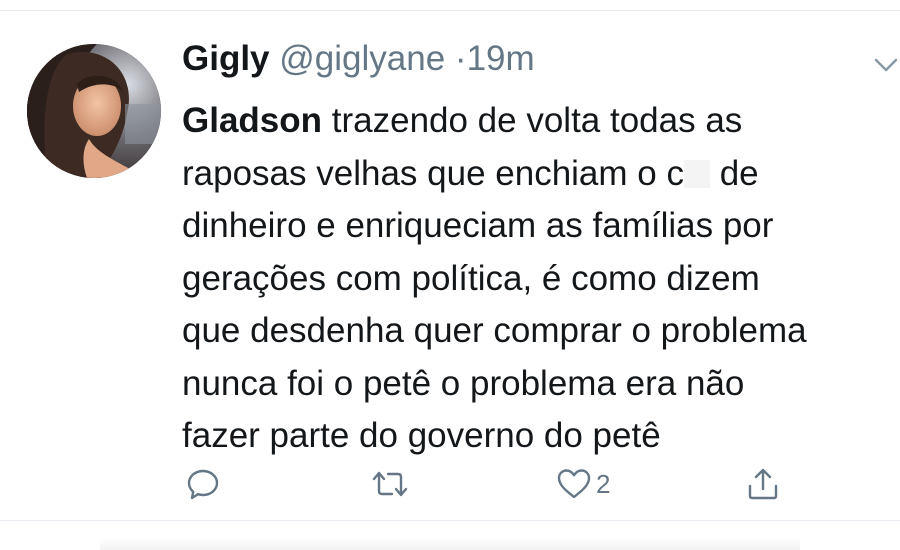 Image resolution: width=900 pixels, height=550 pixels. What do you see at coordinates (734, 173) in the screenshot?
I see `text-segment: de` at bounding box center [734, 173].